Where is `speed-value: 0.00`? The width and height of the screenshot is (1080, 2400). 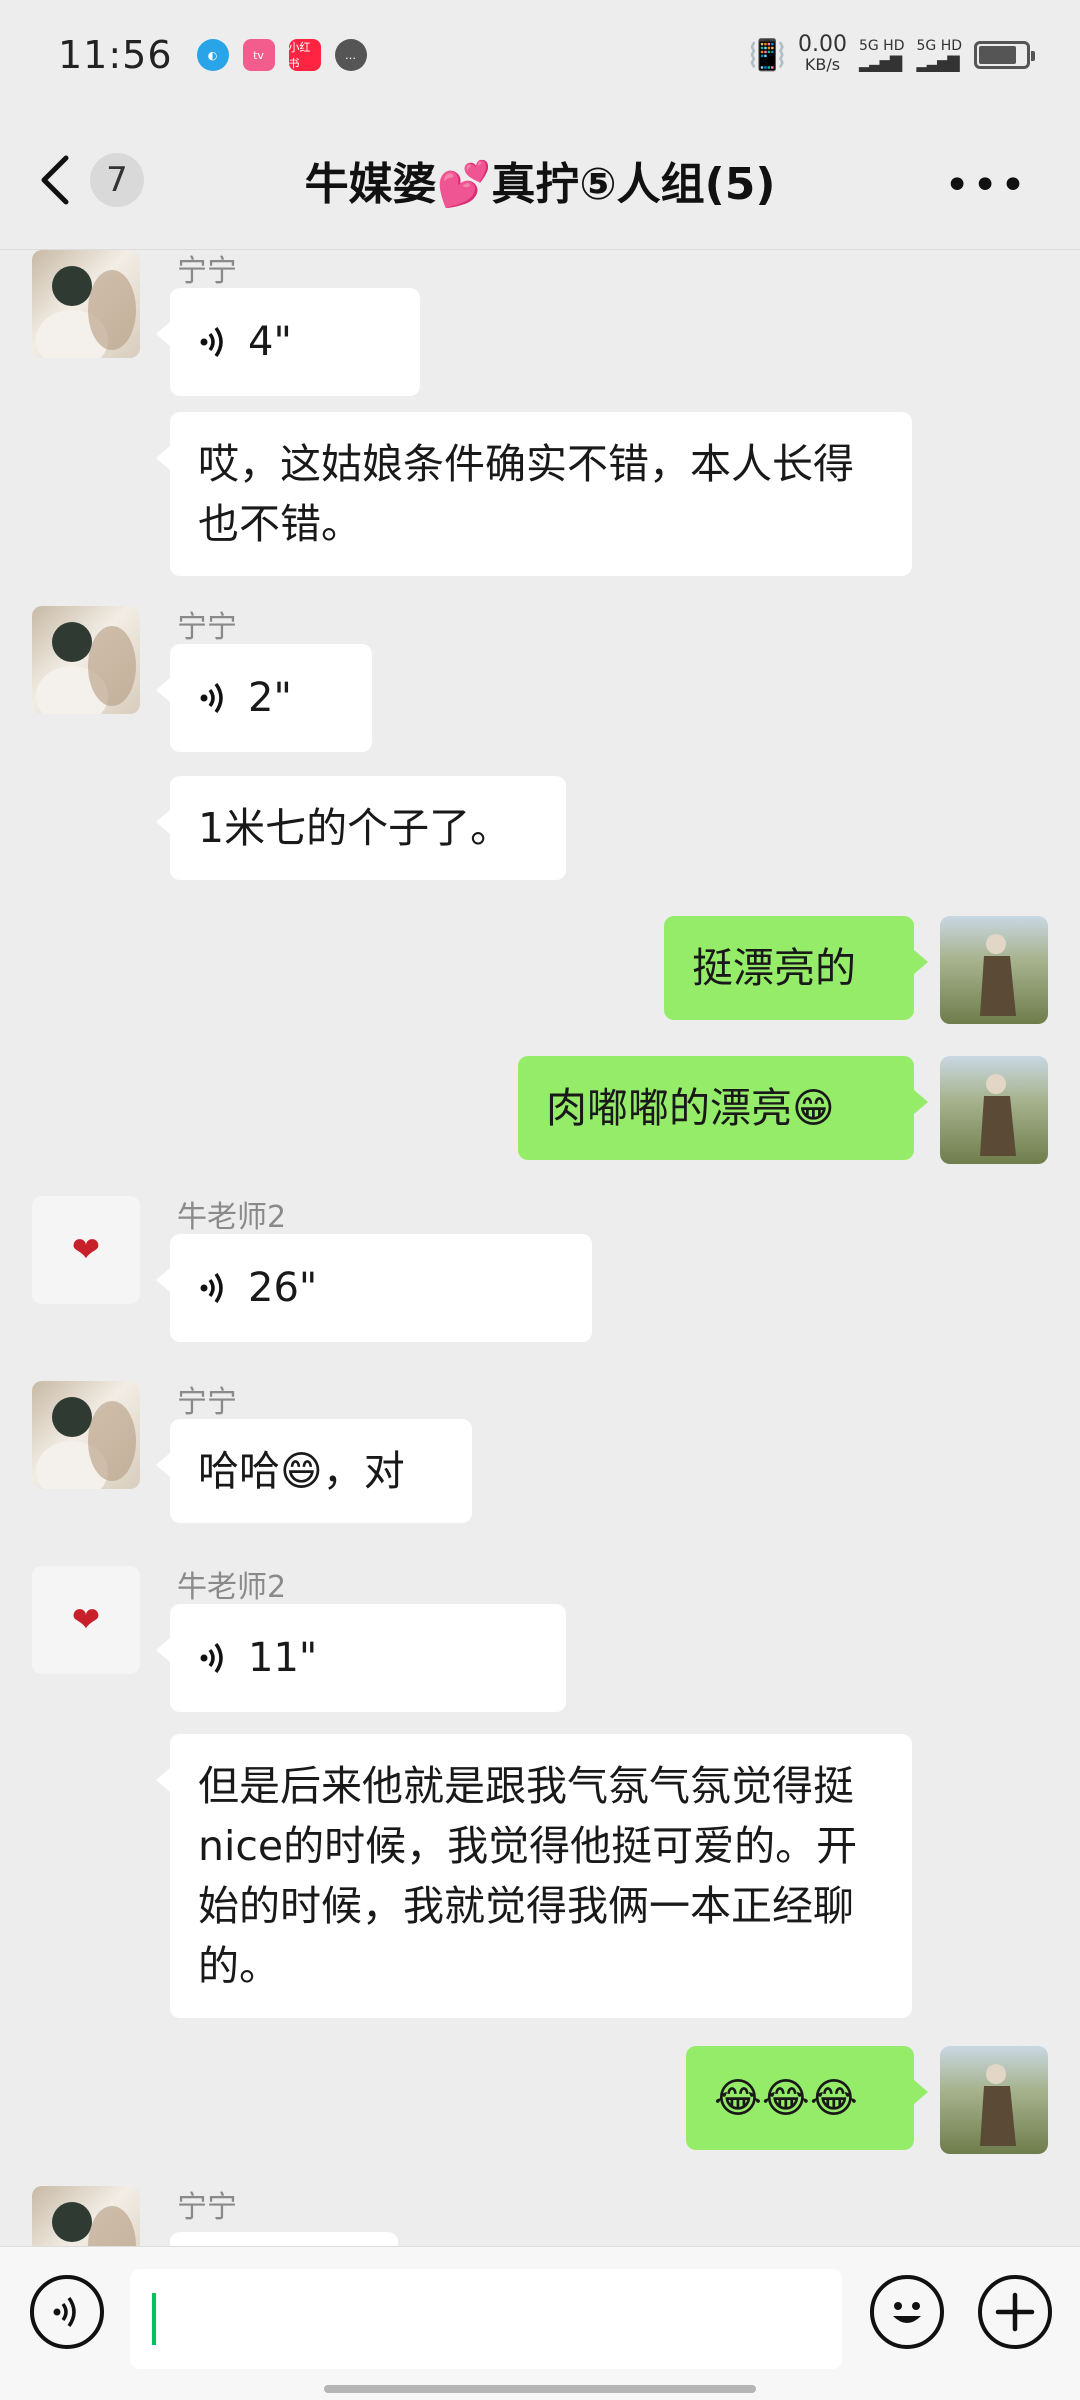
speed-value: 0.00 is located at coordinates (822, 44).